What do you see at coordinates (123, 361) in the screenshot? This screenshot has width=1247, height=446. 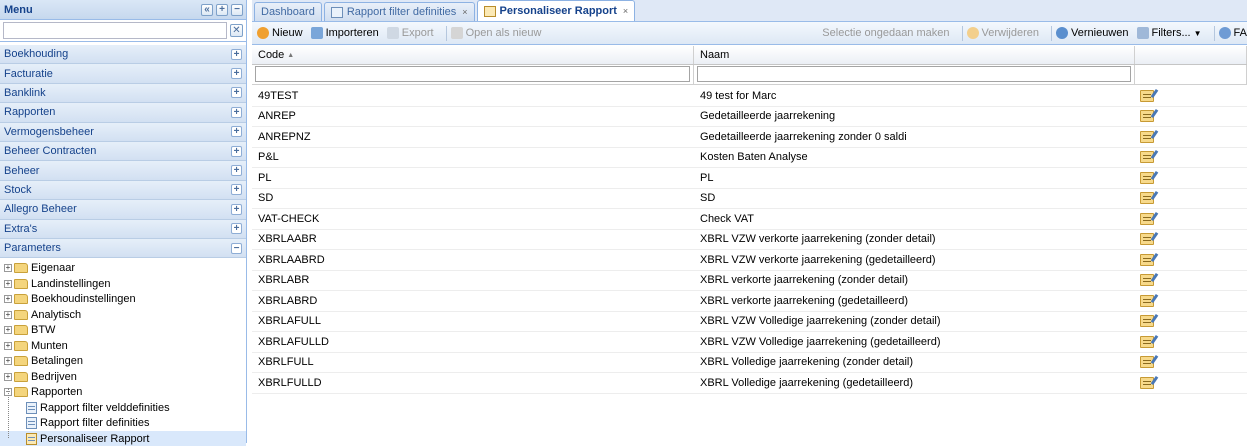 I see `tree-folder: + Betalingen` at bounding box center [123, 361].